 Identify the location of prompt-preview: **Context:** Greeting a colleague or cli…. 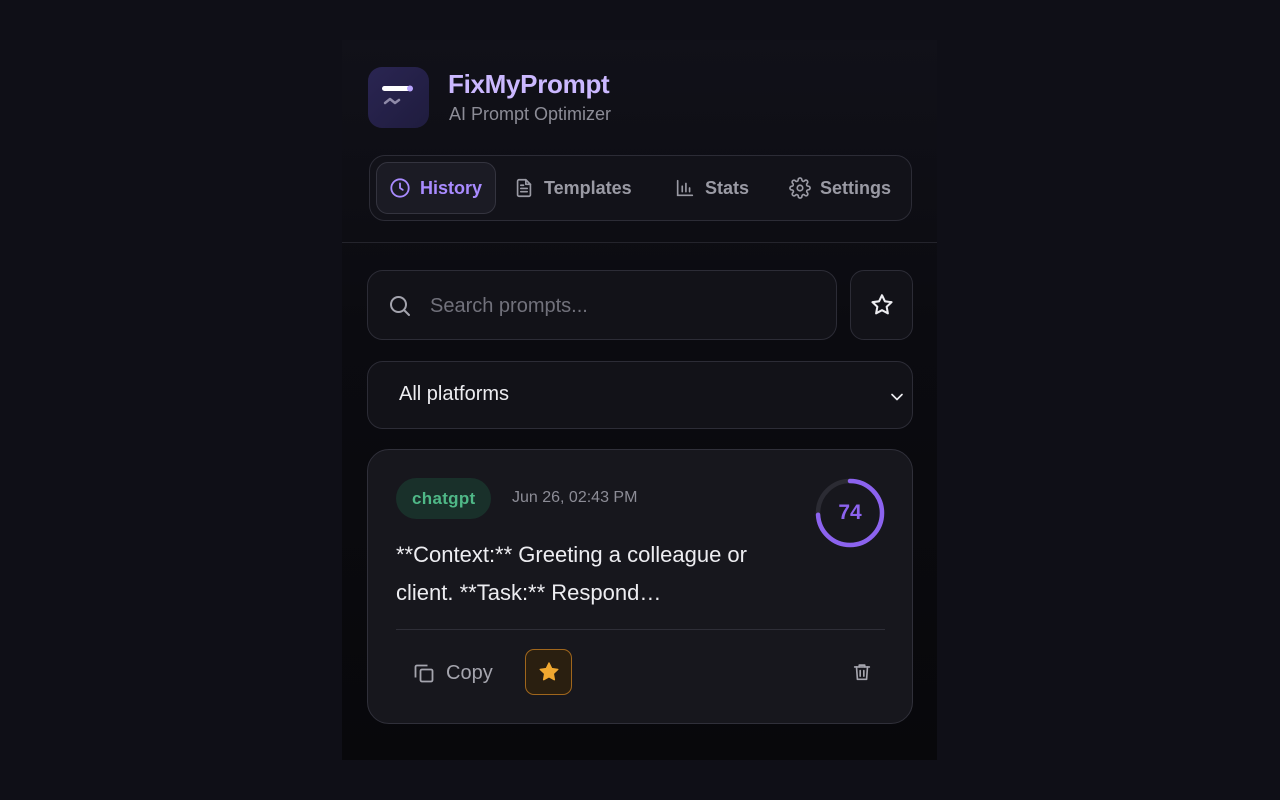
(571, 573).